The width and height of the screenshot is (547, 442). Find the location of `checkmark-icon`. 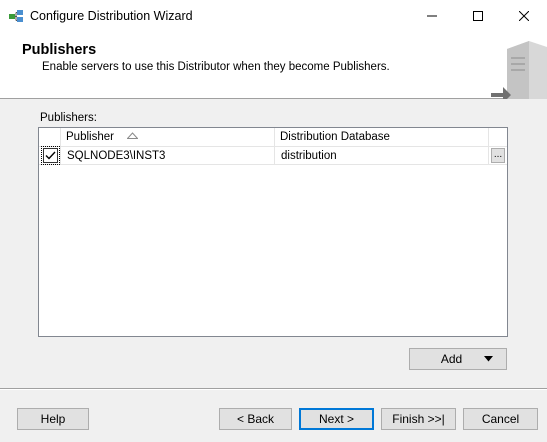

checkmark-icon is located at coordinates (50, 155).